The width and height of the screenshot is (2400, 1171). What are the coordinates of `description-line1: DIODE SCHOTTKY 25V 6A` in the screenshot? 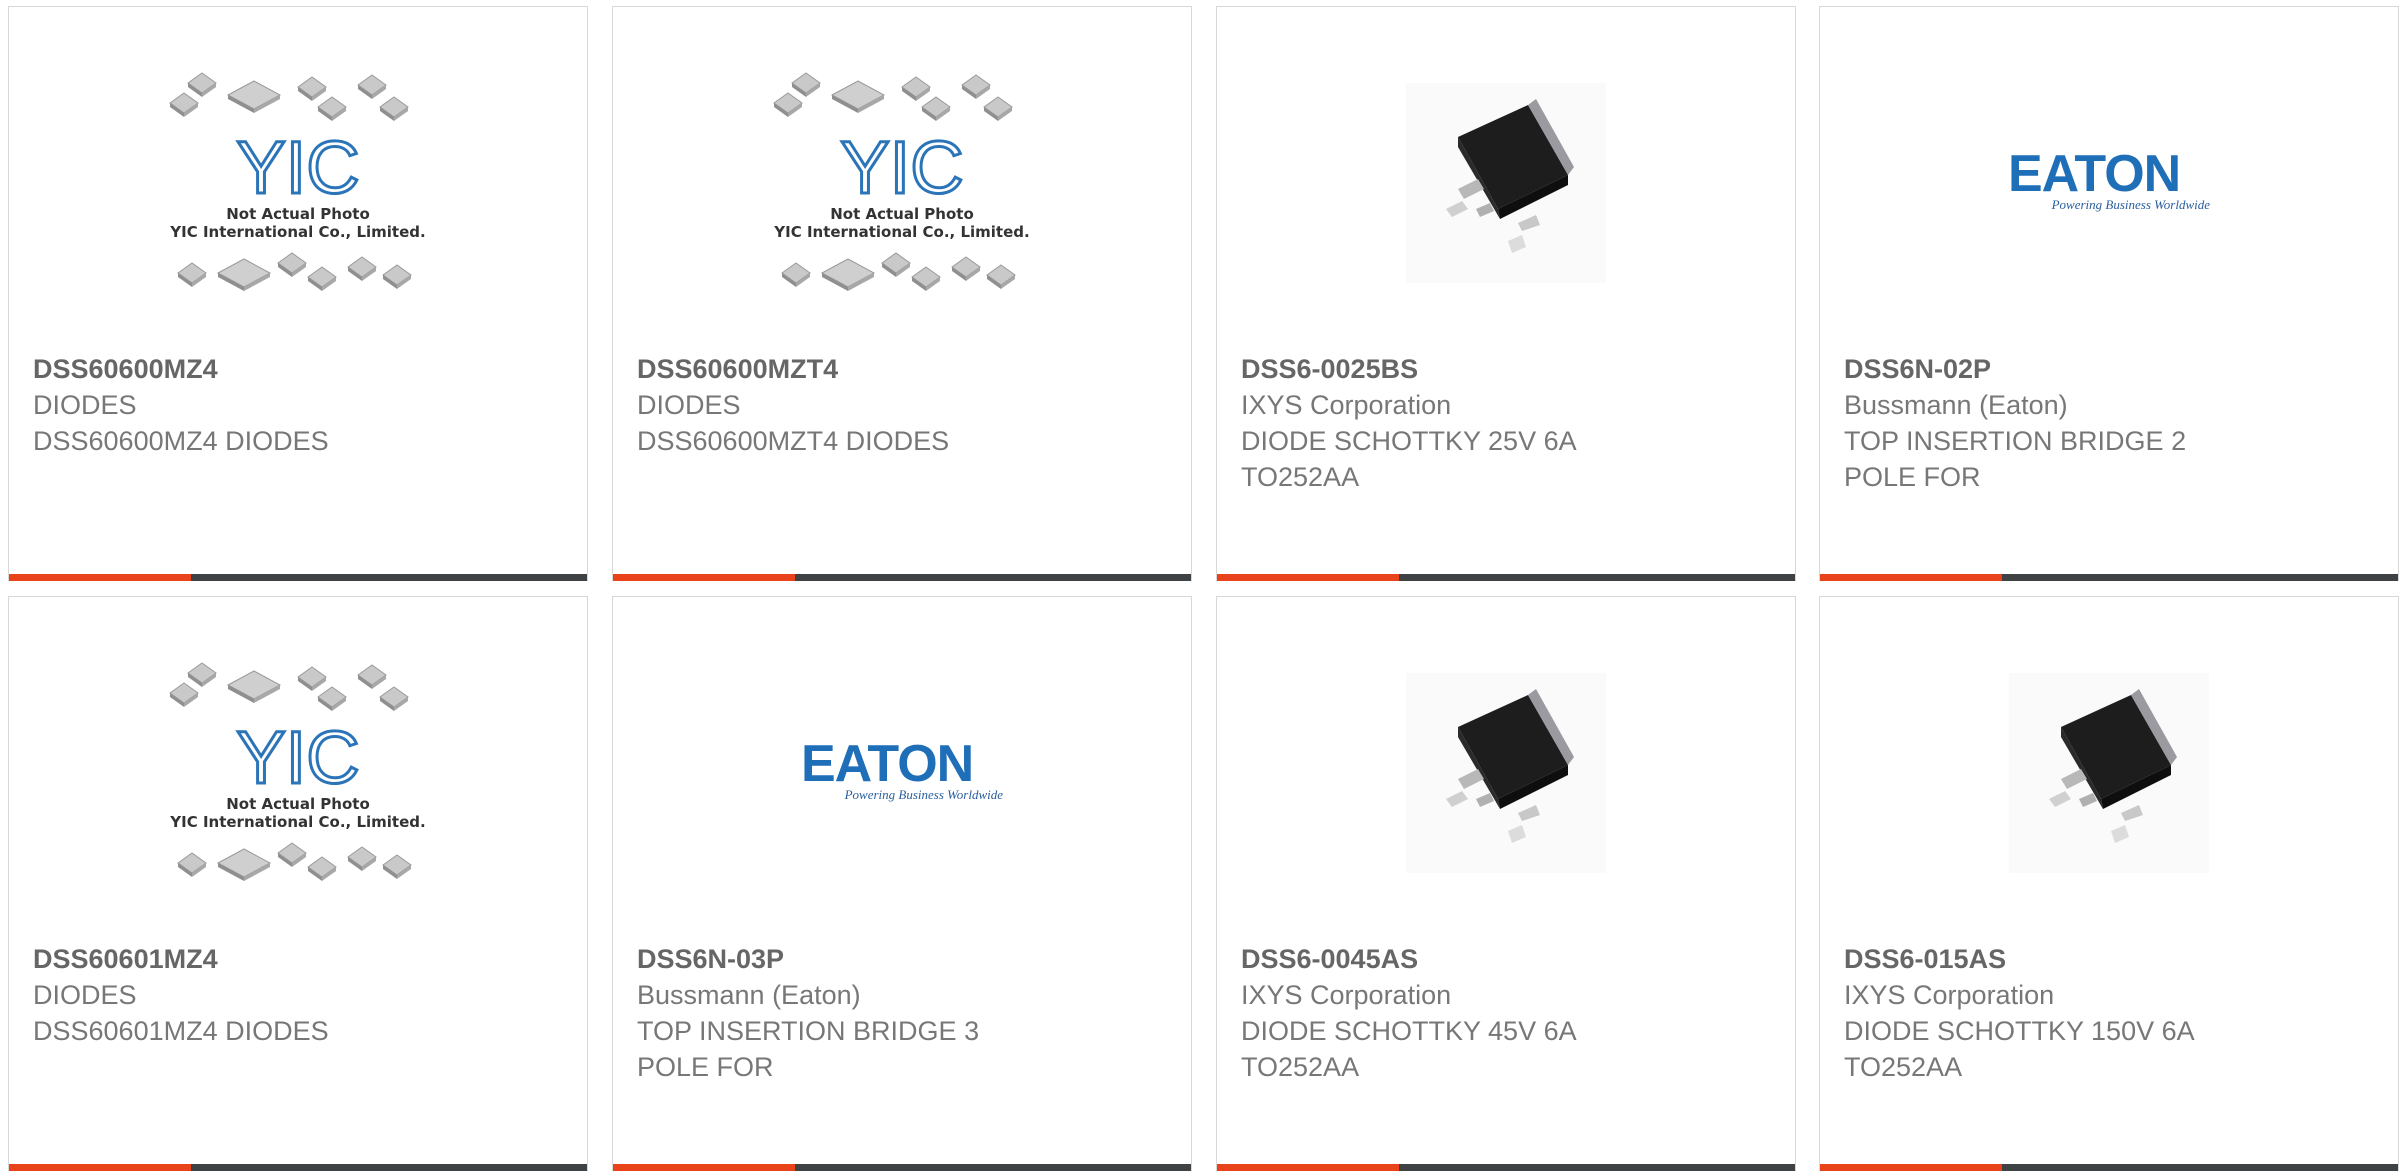 It's located at (1409, 441).